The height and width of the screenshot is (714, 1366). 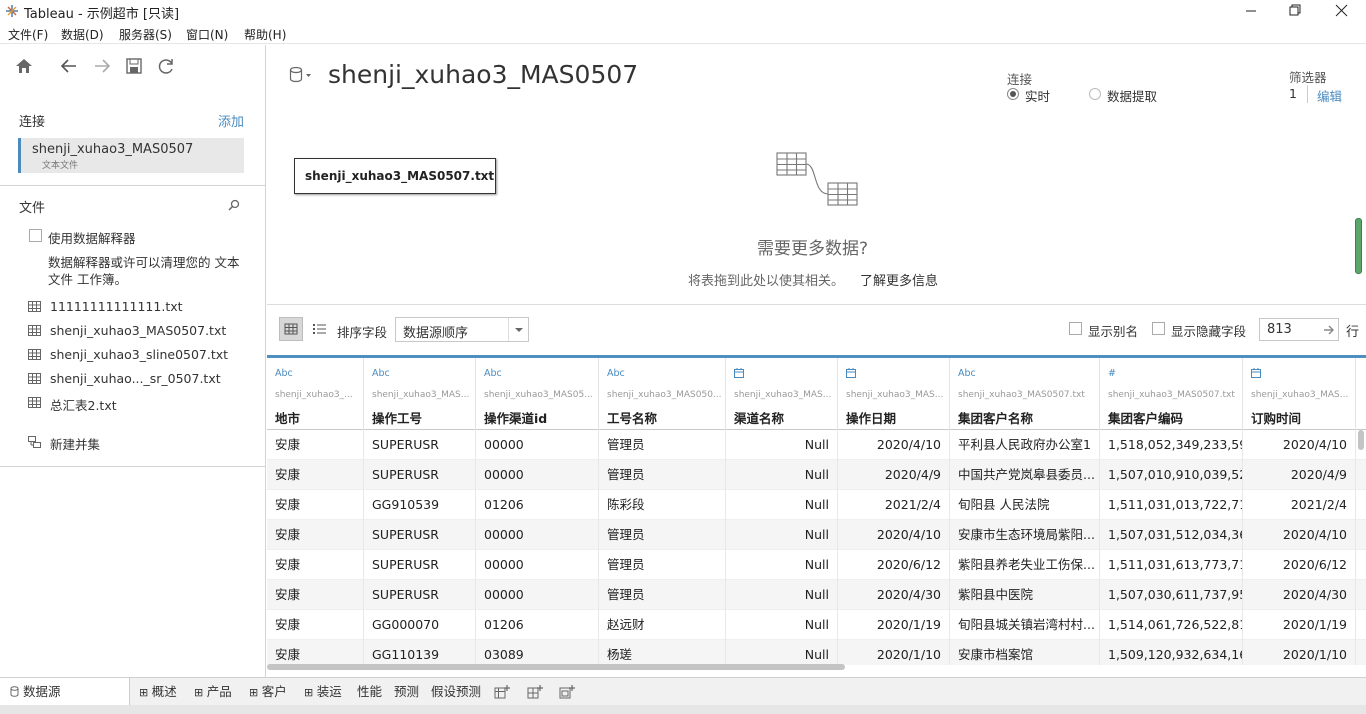 What do you see at coordinates (782, 394) in the screenshot?
I see `column-header: shenji_xuhao3_MAS... 渠道名称` at bounding box center [782, 394].